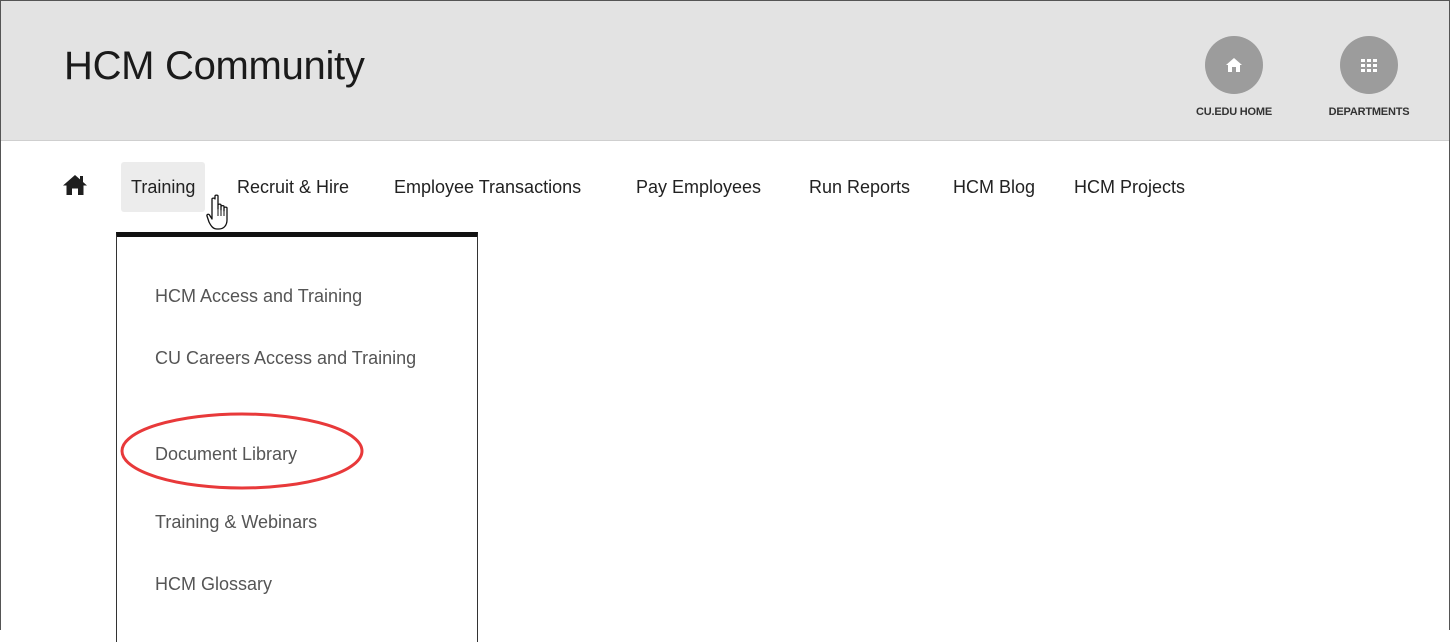 This screenshot has height=642, width=1452. Describe the element at coordinates (163, 187) in the screenshot. I see `nav-item-training: Training` at that location.